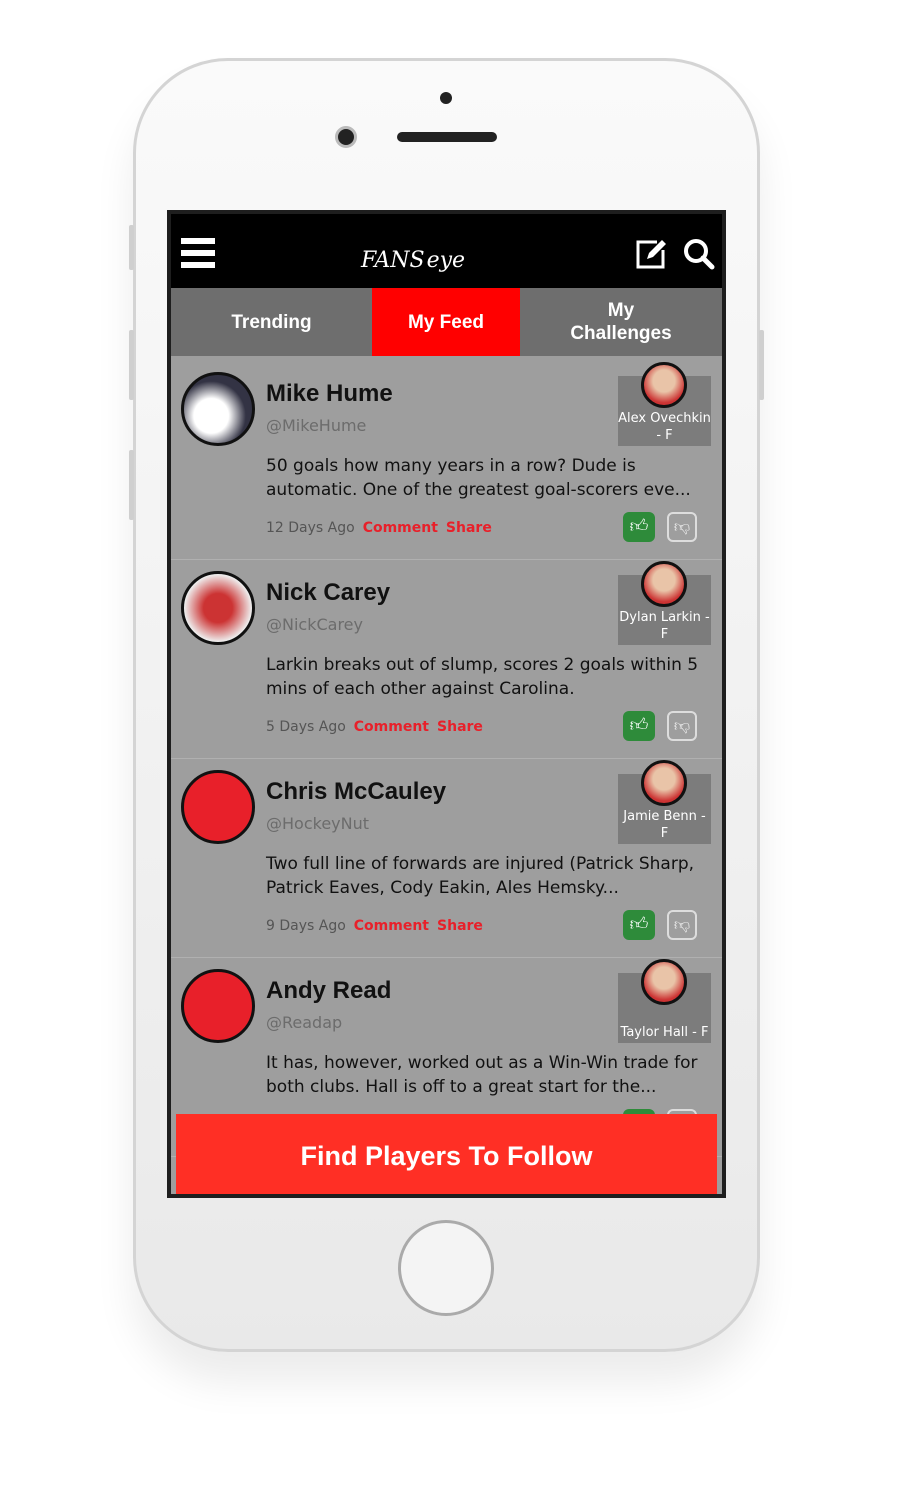  What do you see at coordinates (664, 626) in the screenshot?
I see `player-name: Dylan Larkin - F` at bounding box center [664, 626].